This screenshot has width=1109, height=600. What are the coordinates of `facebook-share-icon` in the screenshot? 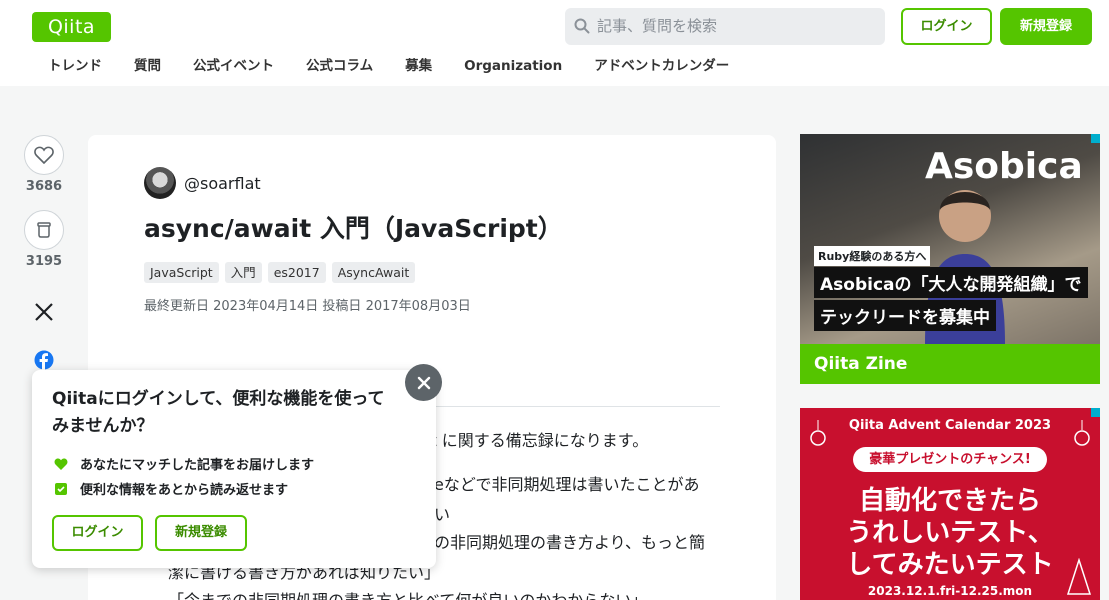 It's located at (44, 360).